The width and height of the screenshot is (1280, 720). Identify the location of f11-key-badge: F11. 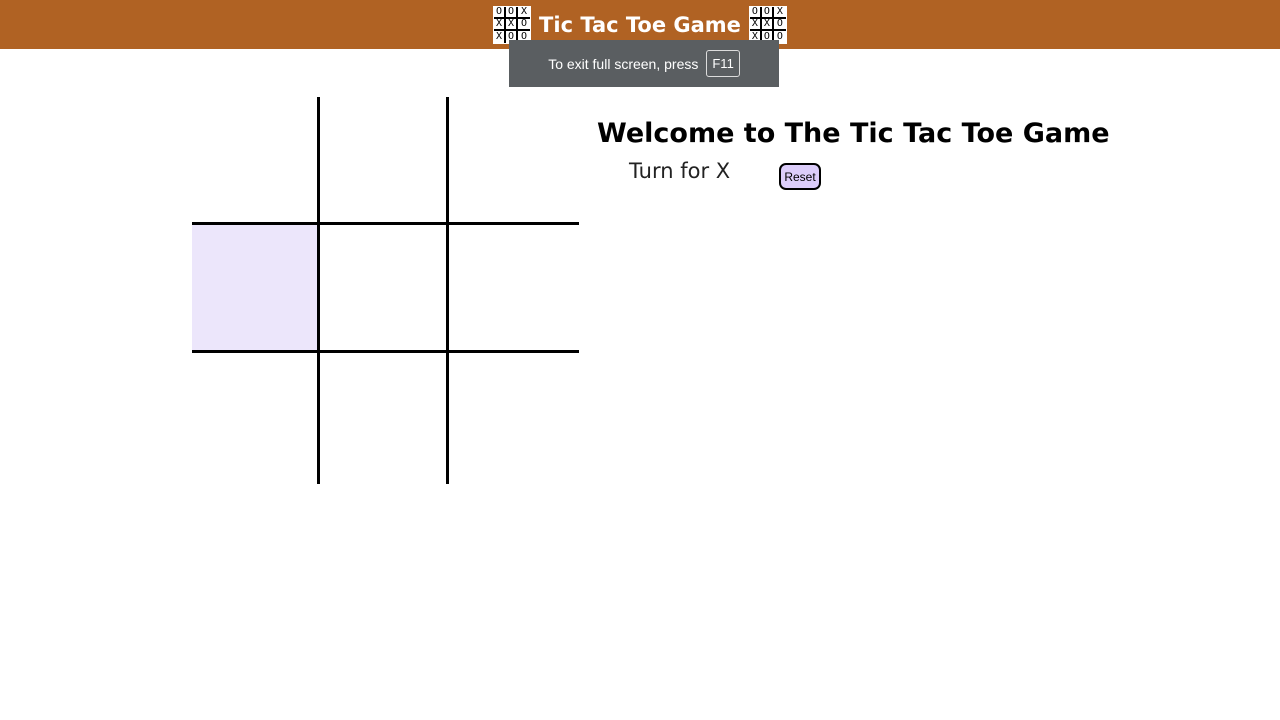
(723, 63).